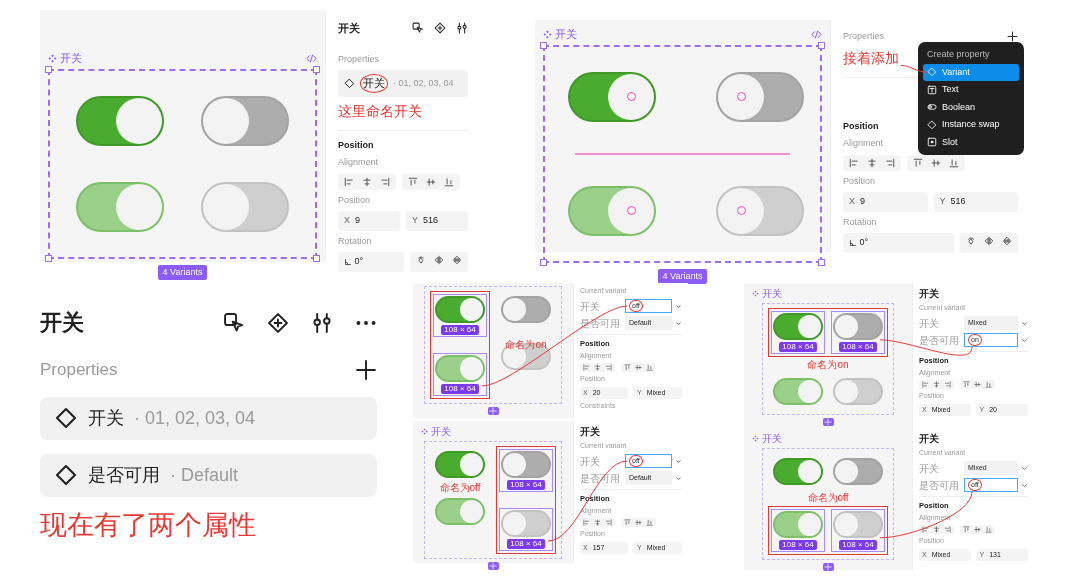 The height and width of the screenshot is (587, 1080). I want to click on property-row: 开关 · 01, 02, 03, 04, so click(403, 83).